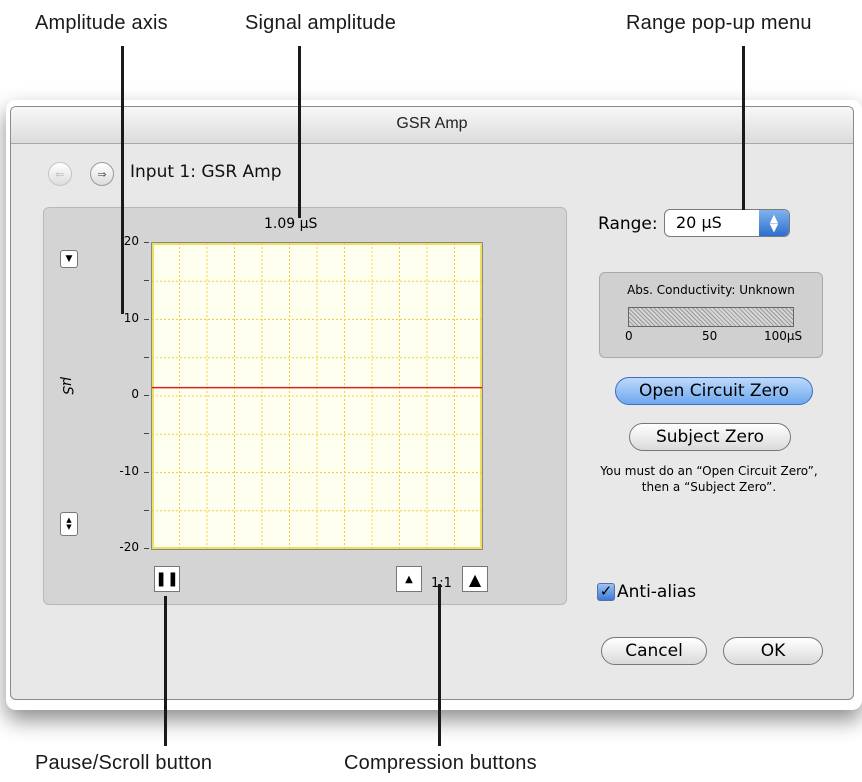 Image resolution: width=862 pixels, height=782 pixels. I want to click on y-tick-label: -20, so click(129, 547).